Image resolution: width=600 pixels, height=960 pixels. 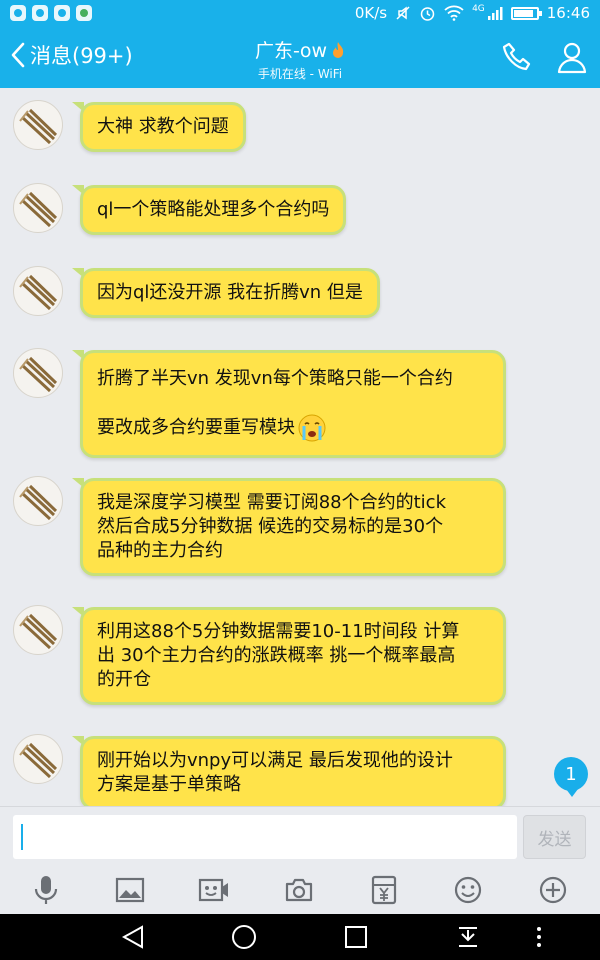 I want to click on plus-icon, so click(x=553, y=890).